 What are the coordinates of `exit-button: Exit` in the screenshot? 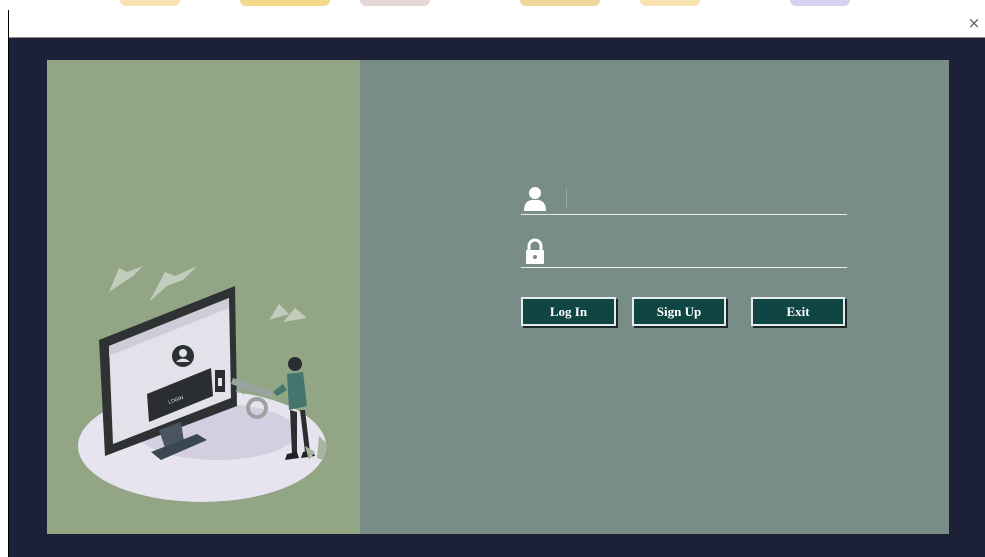 It's located at (798, 311).